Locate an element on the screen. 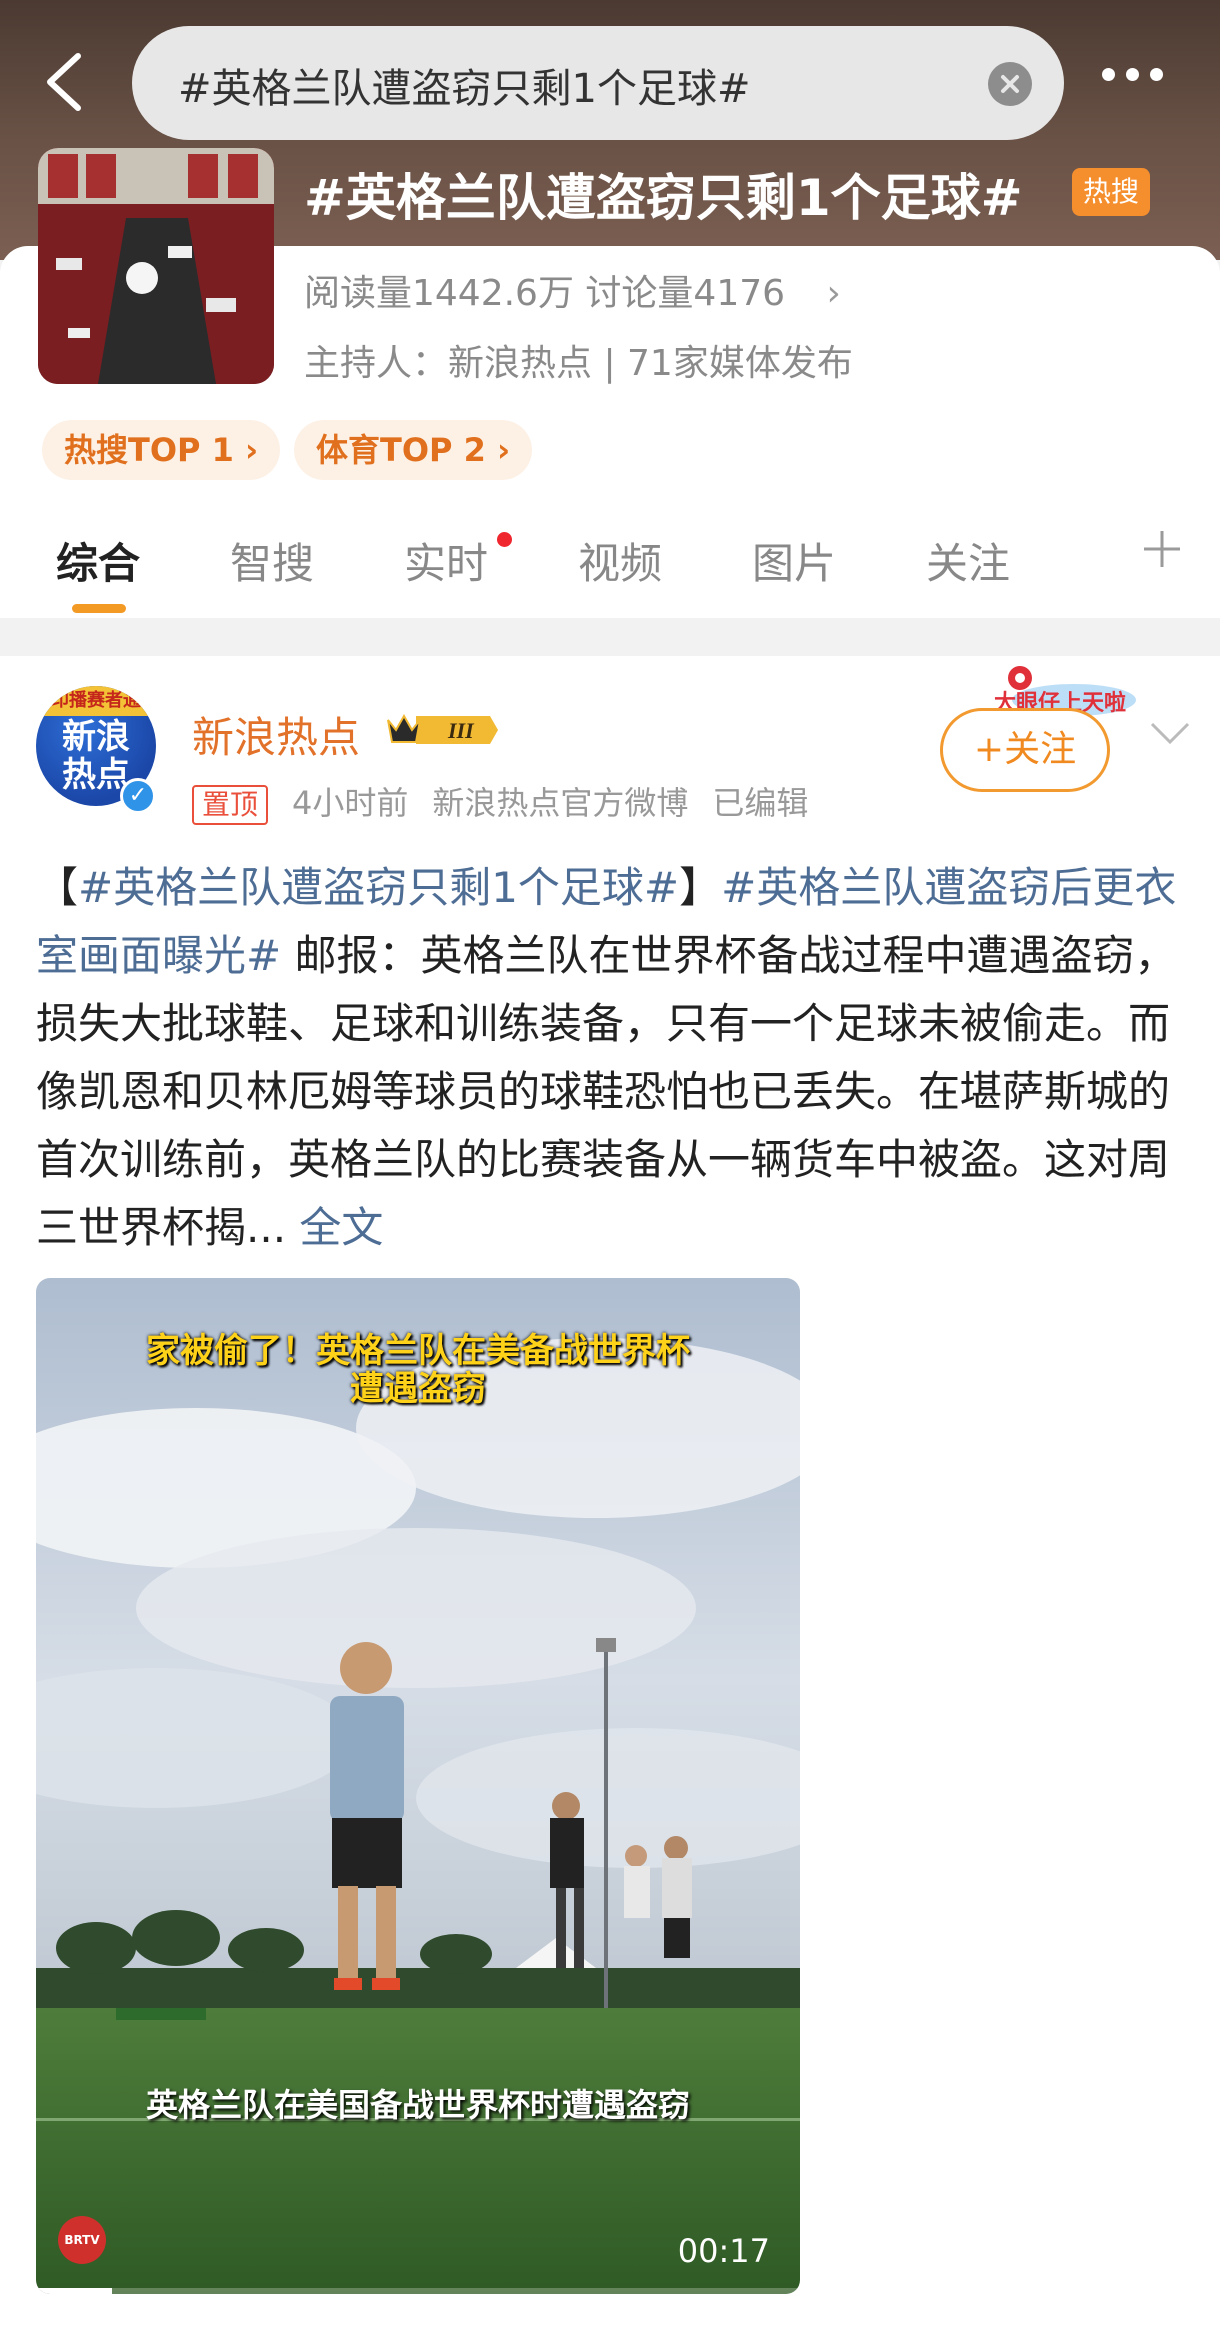  caption-top-line-2: 遭遇盗窃 is located at coordinates (418, 1389).